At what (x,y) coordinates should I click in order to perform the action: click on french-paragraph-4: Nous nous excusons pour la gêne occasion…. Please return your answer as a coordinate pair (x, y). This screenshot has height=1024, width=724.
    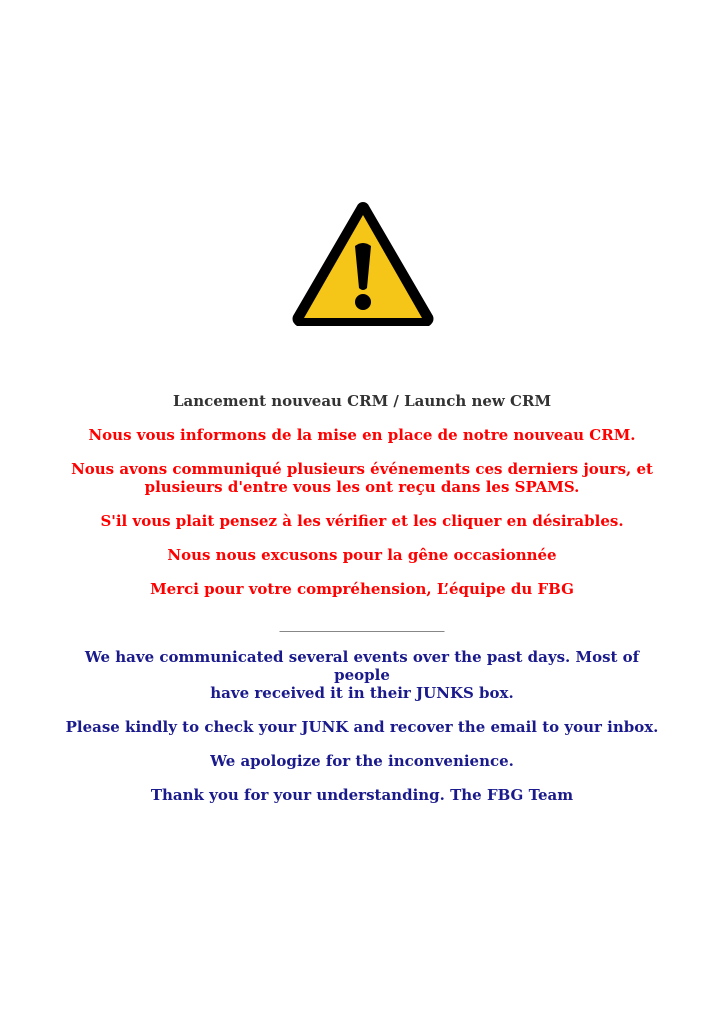
    Looking at the image, I should click on (362, 555).